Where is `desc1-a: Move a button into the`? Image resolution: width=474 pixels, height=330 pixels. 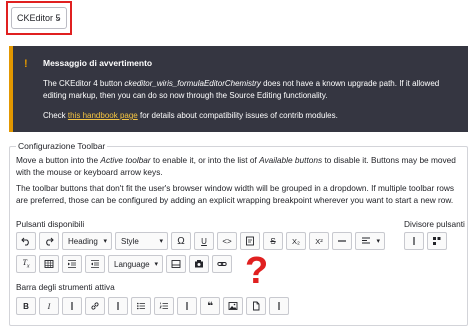
desc1-a: Move a button into the is located at coordinates (58, 160).